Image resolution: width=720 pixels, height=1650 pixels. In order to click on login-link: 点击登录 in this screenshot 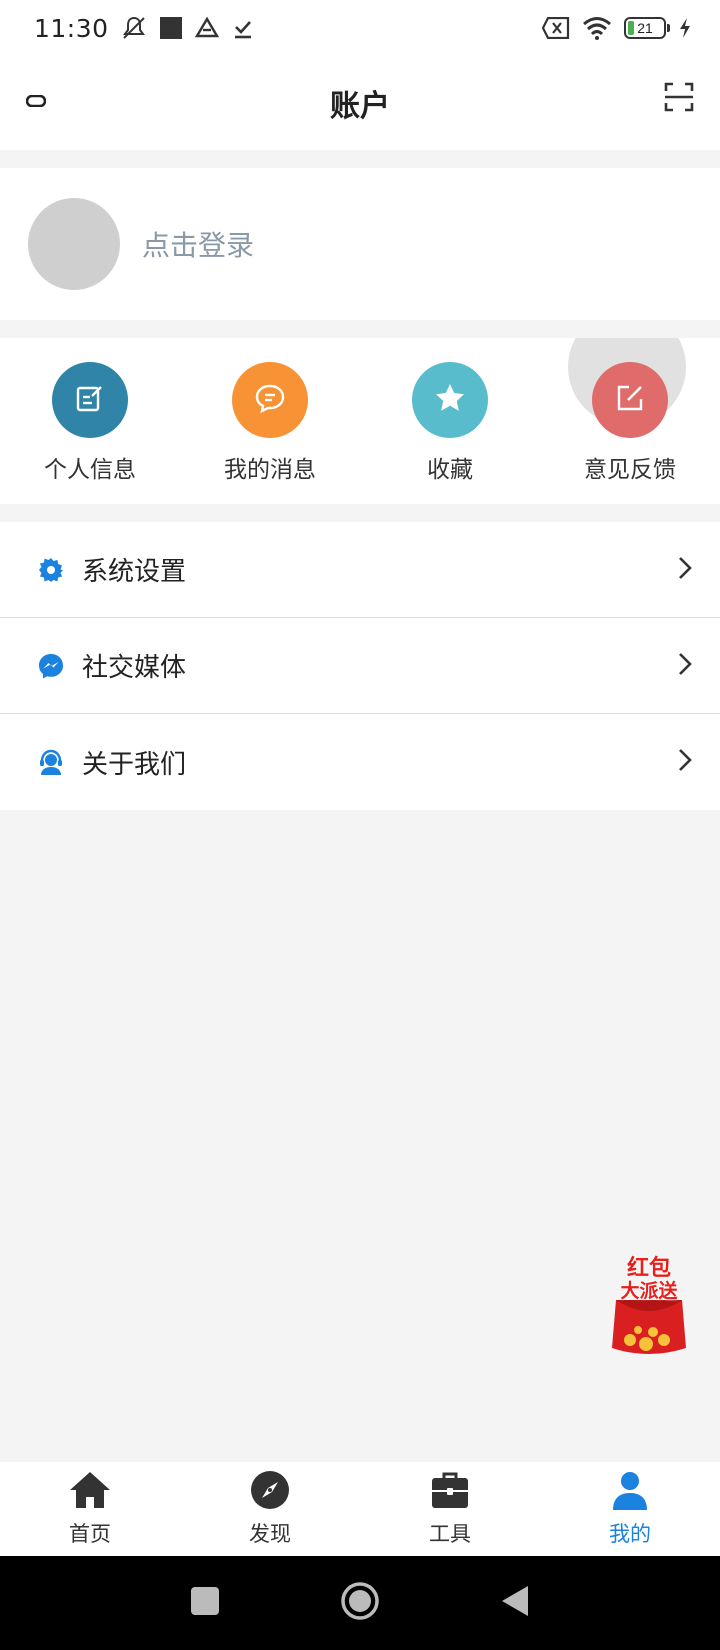, I will do `click(198, 244)`.